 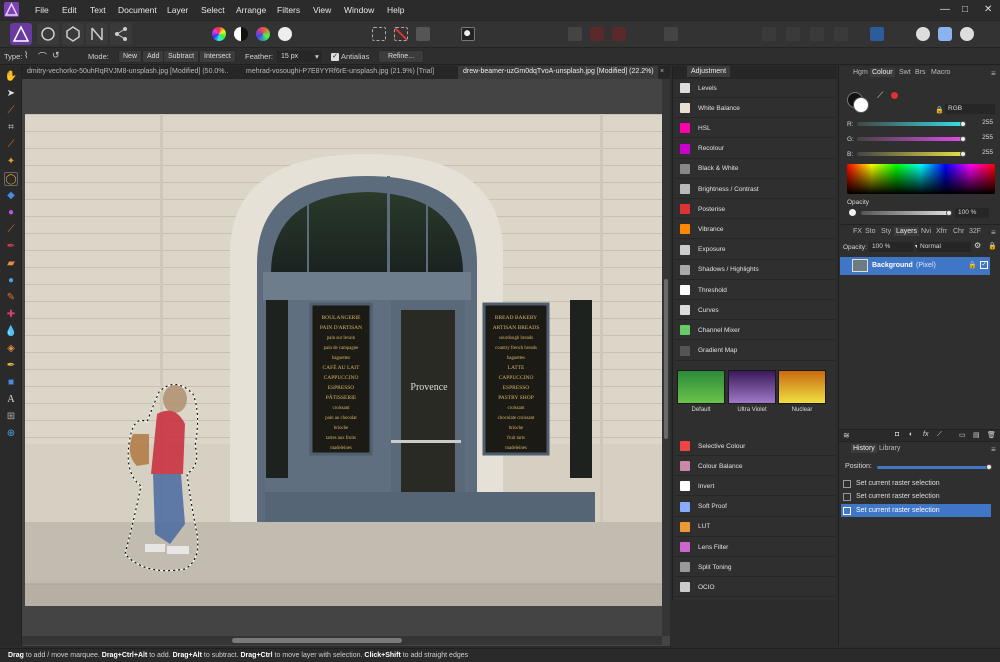 What do you see at coordinates (921, 179) in the screenshot?
I see `colour-spectrum` at bounding box center [921, 179].